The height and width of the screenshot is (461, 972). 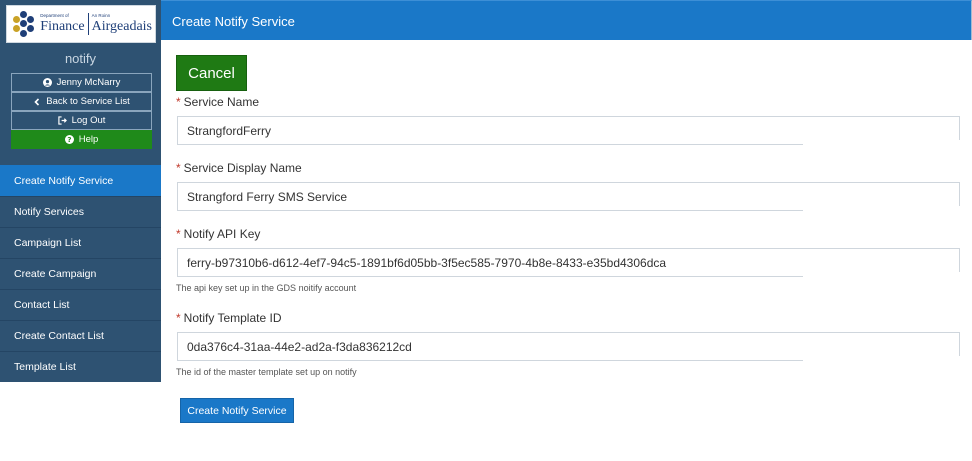 What do you see at coordinates (22, 24) in the screenshot?
I see `crest-icon` at bounding box center [22, 24].